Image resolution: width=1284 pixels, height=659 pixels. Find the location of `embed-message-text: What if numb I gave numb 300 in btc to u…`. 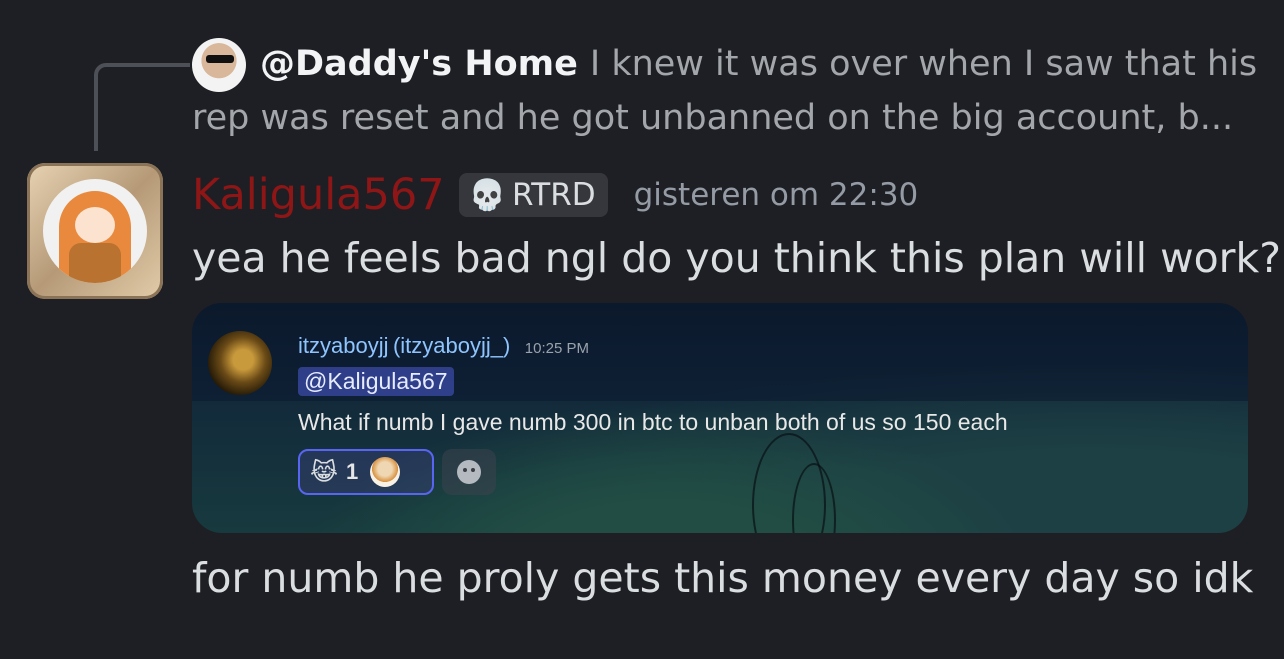

embed-message-text: What if numb I gave numb 300 in btc to u… is located at coordinates (653, 422).